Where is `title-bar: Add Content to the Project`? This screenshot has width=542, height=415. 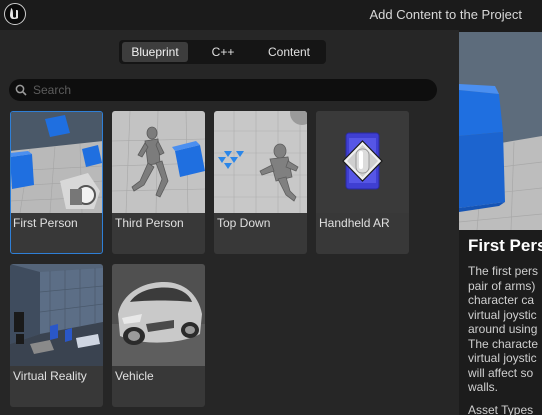 title-bar: Add Content to the Project is located at coordinates (271, 15).